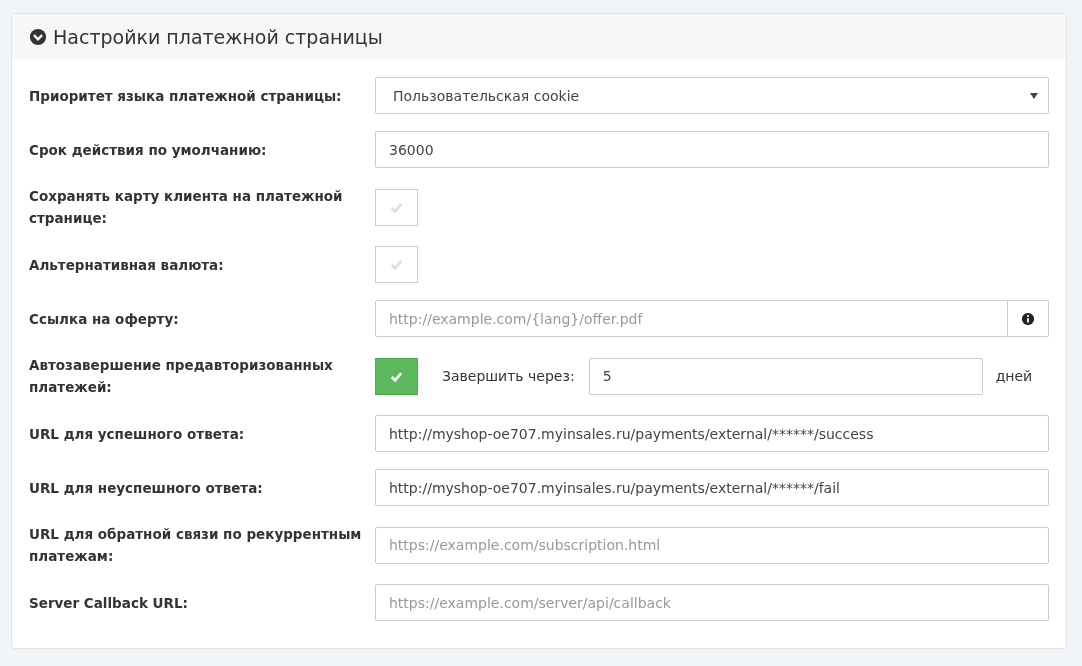 The image size is (1082, 666). What do you see at coordinates (109, 603) in the screenshot?
I see `field-label: Server Callback URL:` at bounding box center [109, 603].